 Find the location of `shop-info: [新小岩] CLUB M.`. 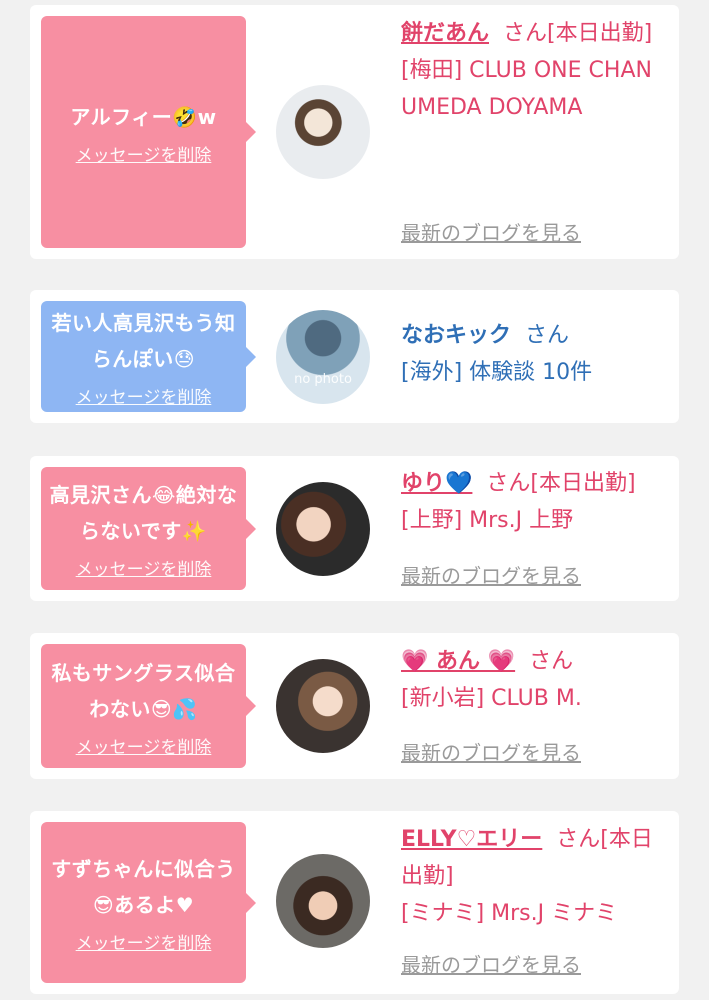

shop-info: [新小岩] CLUB M. is located at coordinates (491, 698).